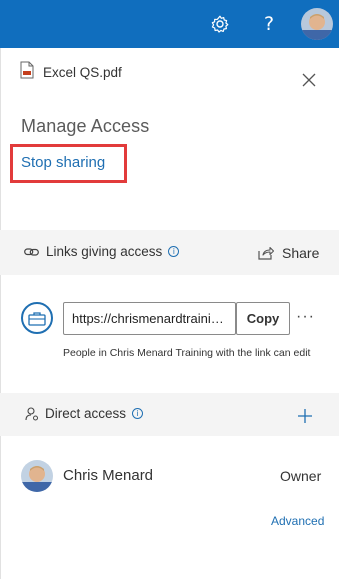 This screenshot has height=579, width=339. I want to click on avatar, so click(37, 476).